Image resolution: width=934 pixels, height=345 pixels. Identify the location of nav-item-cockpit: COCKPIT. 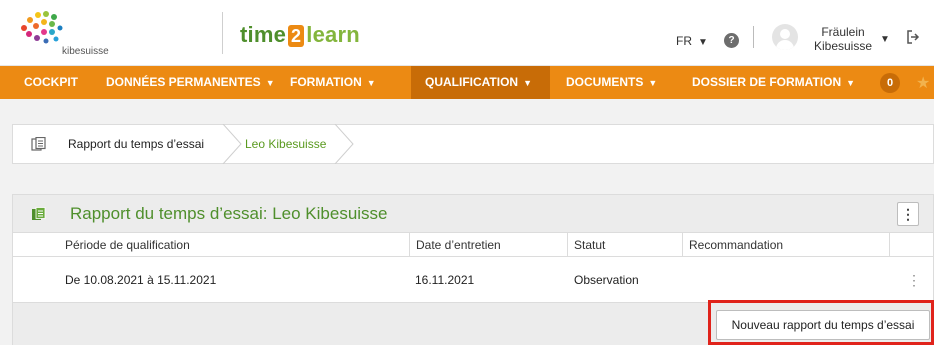
(51, 82).